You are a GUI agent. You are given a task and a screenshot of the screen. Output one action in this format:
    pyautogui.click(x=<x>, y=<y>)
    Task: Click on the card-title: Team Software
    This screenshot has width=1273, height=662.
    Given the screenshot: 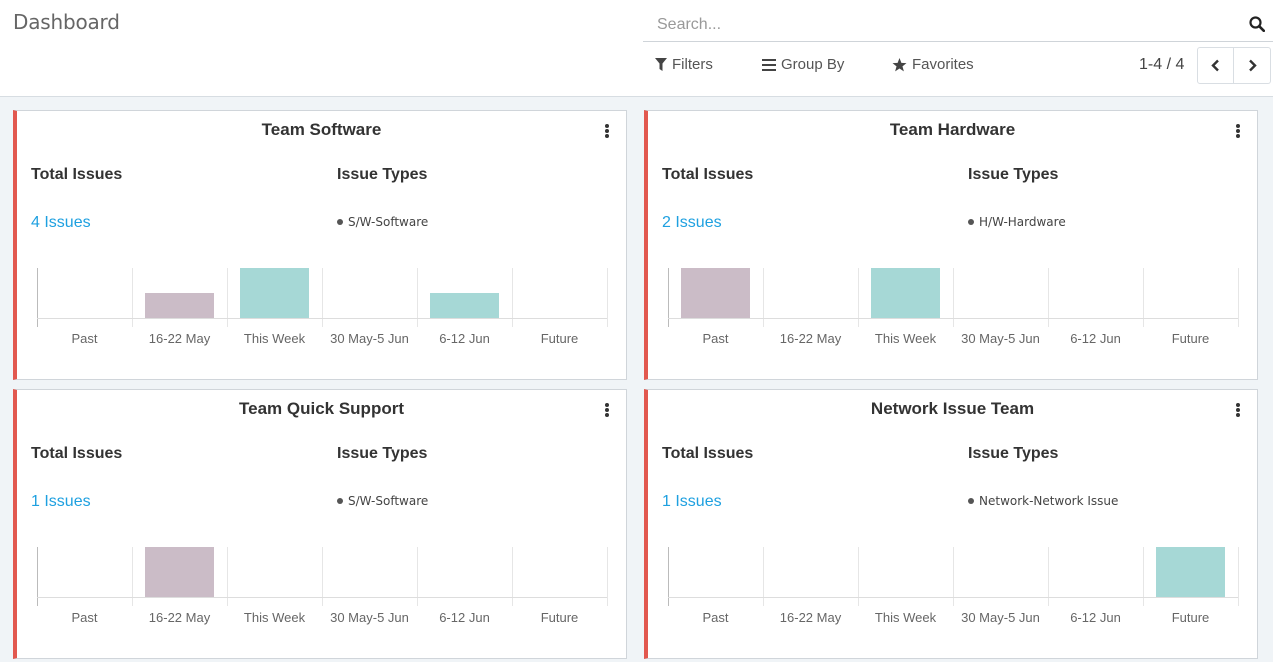 What is the action you would take?
    pyautogui.click(x=321, y=129)
    